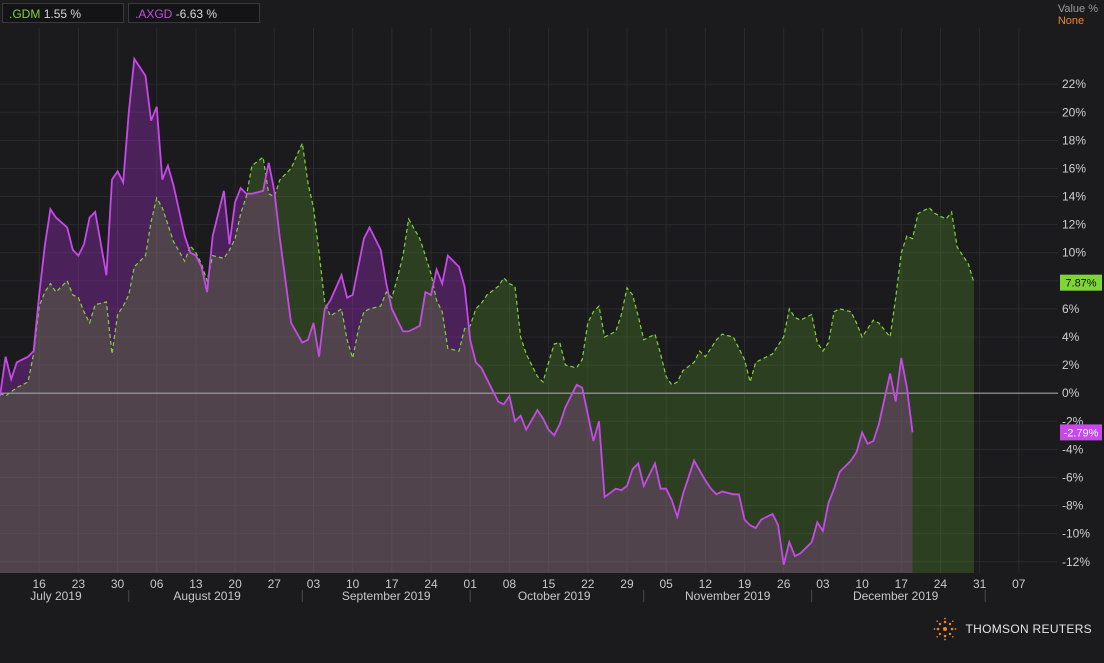 The image size is (1104, 663). Describe the element at coordinates (945, 629) in the screenshot. I see `thomson-reuters-logo-icon` at that location.